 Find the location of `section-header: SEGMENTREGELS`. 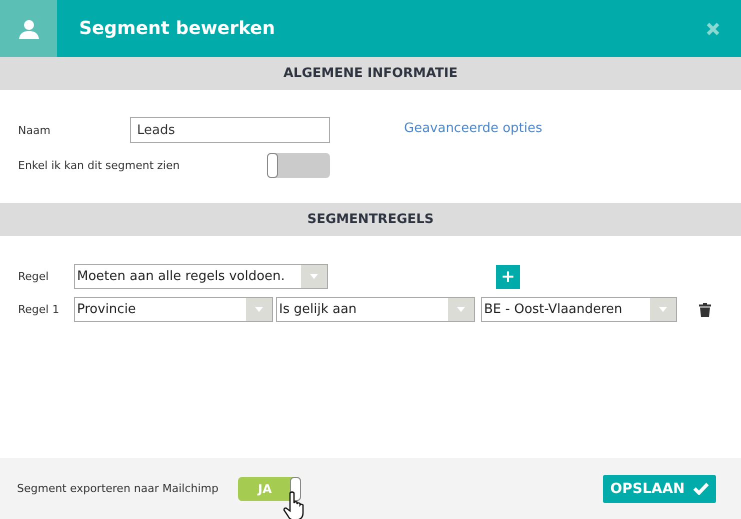

section-header: SEGMENTREGELS is located at coordinates (370, 219).